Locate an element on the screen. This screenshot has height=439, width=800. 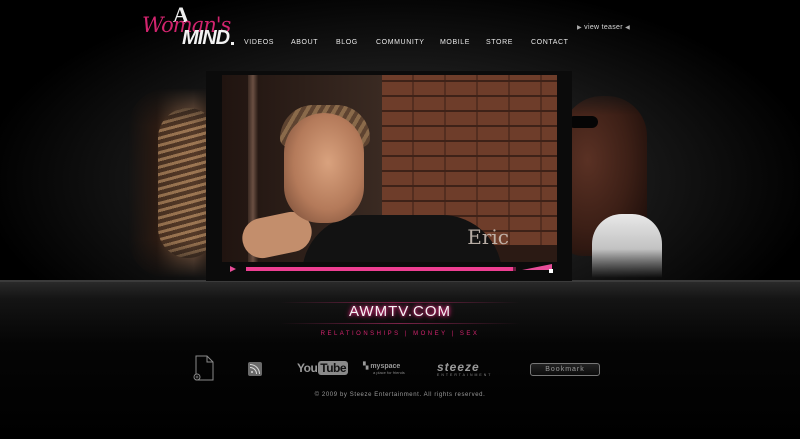
view-teaser-label: view teaser is located at coordinates (603, 27).